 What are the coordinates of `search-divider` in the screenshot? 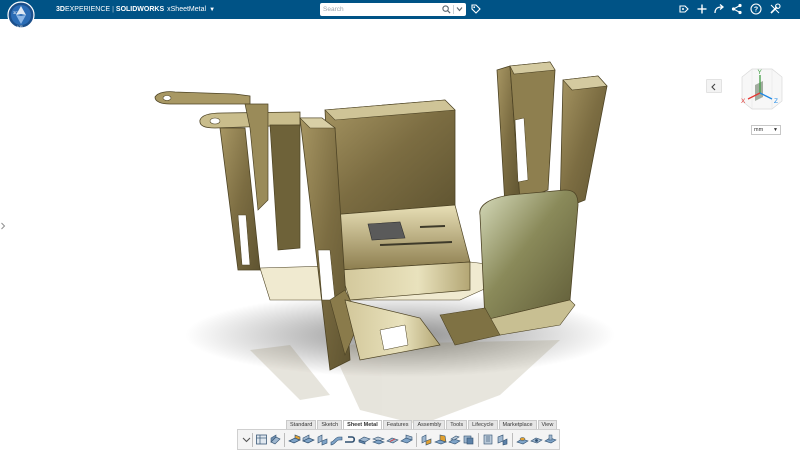 It's located at (453, 9).